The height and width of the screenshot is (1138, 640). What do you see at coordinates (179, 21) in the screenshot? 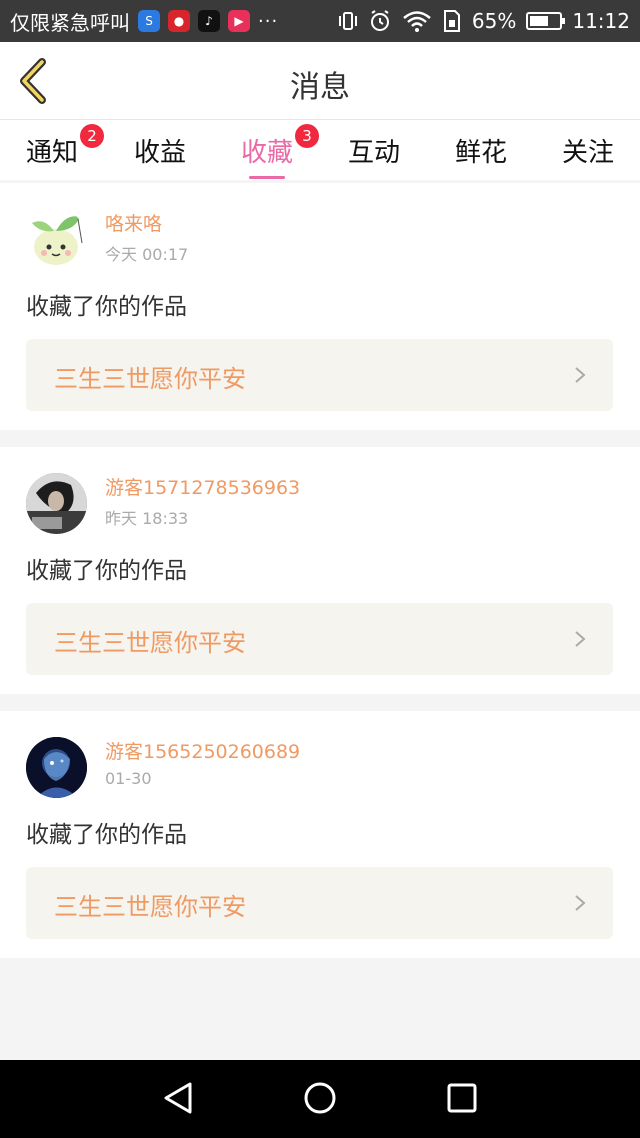
I see `news-app-icon: ●` at bounding box center [179, 21].